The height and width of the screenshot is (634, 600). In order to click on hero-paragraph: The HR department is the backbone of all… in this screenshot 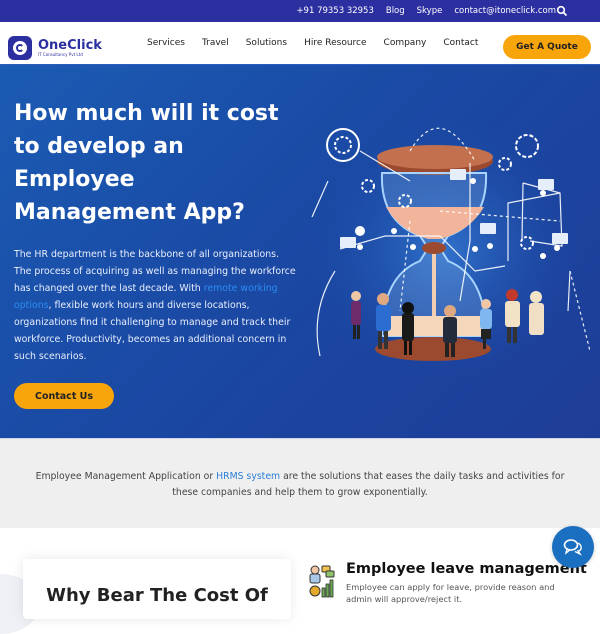, I will do `click(155, 305)`.